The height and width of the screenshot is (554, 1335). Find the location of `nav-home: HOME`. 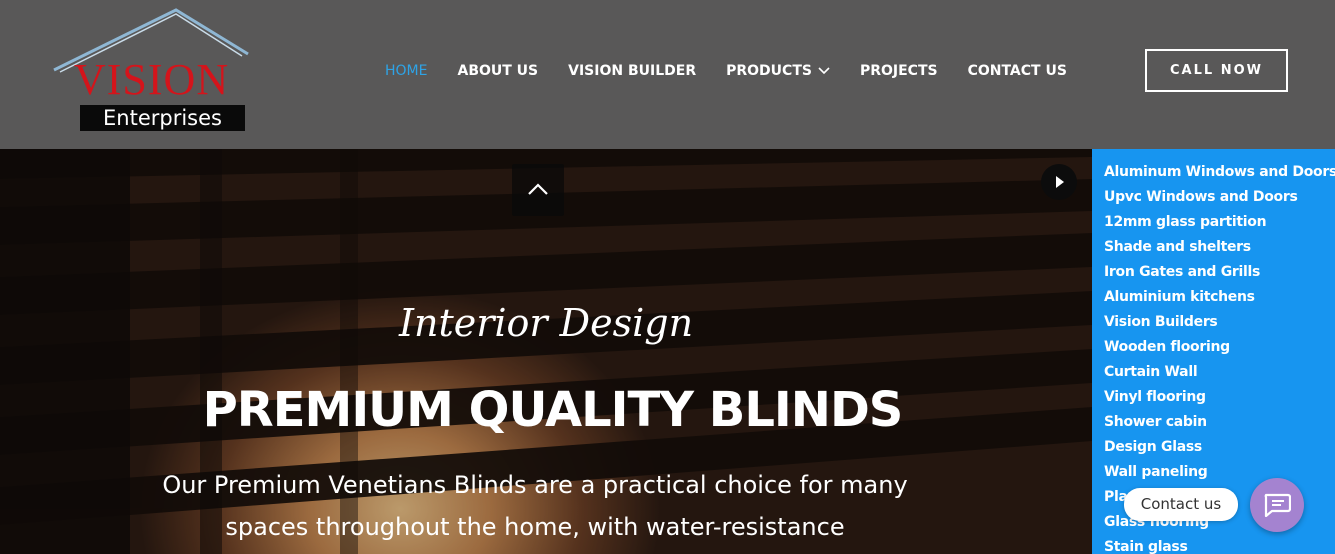

nav-home: HOME is located at coordinates (406, 71).